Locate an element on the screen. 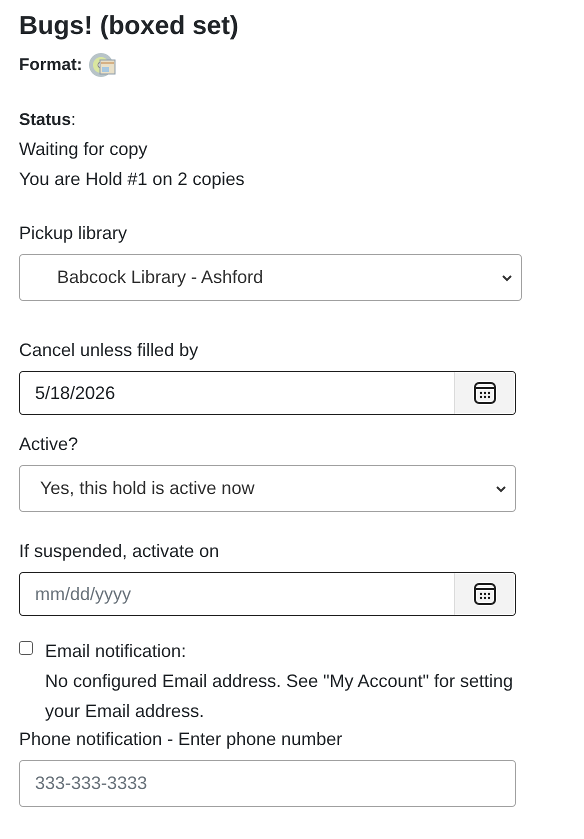 Image resolution: width=584 pixels, height=839 pixels. pickup-library-select: Babcock Library - Ashford is located at coordinates (270, 277).